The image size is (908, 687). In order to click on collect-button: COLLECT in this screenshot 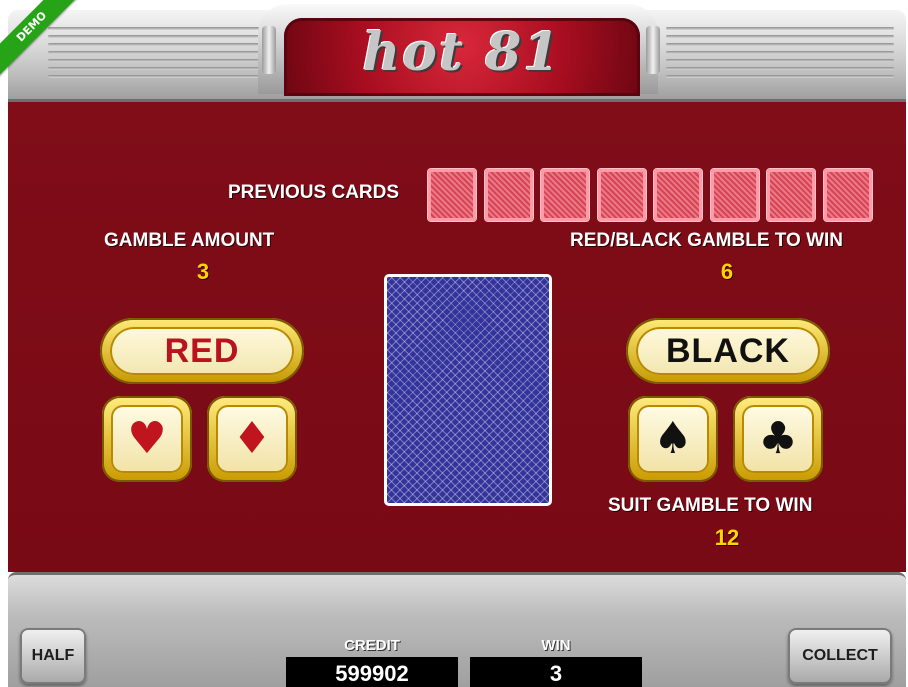, I will do `click(840, 656)`.